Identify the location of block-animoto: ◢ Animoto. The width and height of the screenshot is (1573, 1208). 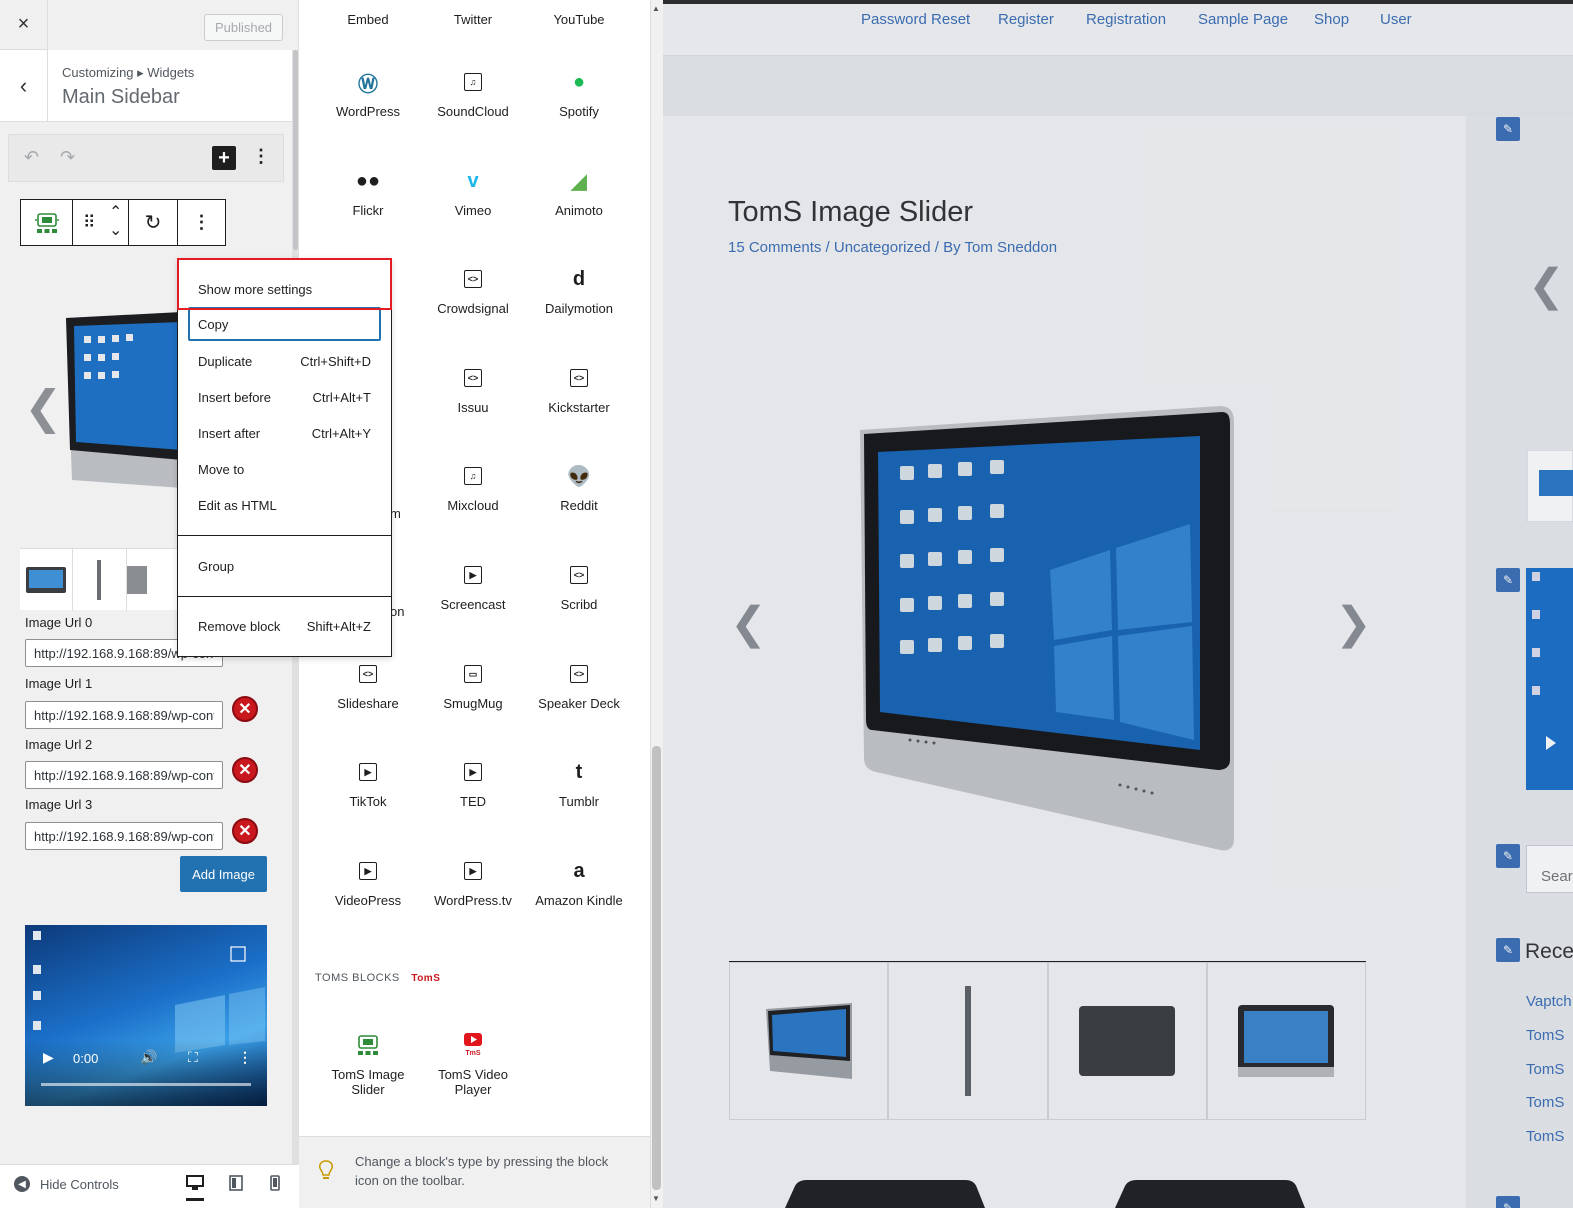
(579, 194).